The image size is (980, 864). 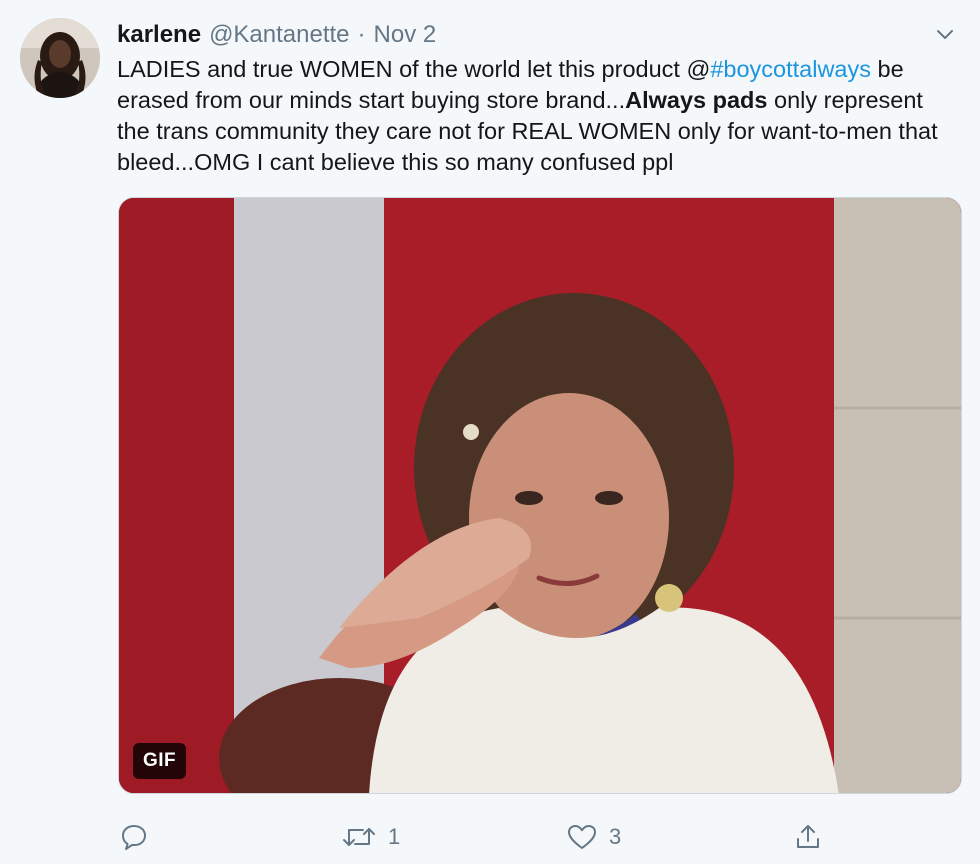 I want to click on tweet-header: karlene @Kantanette · Nov 2, so click(x=276, y=35).